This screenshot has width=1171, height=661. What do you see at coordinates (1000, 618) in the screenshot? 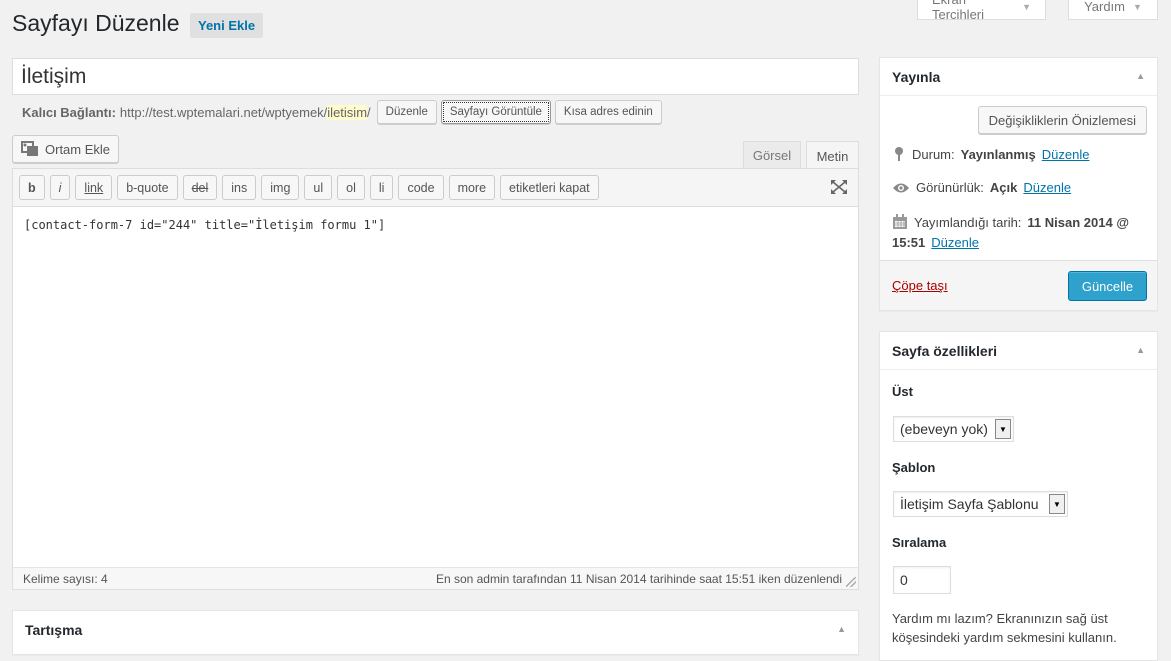
I see `help-text-line-1: Yardım mı lazım? Ekranınızın sağ üst` at bounding box center [1000, 618].